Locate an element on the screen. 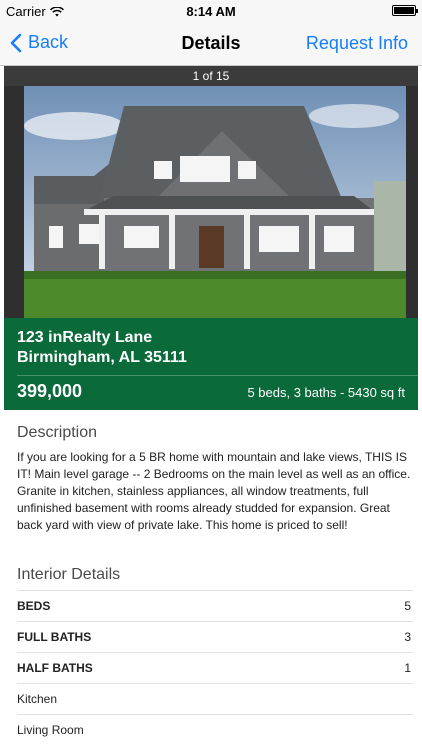 The image size is (422, 750). status-time: 8:14 AM is located at coordinates (211, 11).